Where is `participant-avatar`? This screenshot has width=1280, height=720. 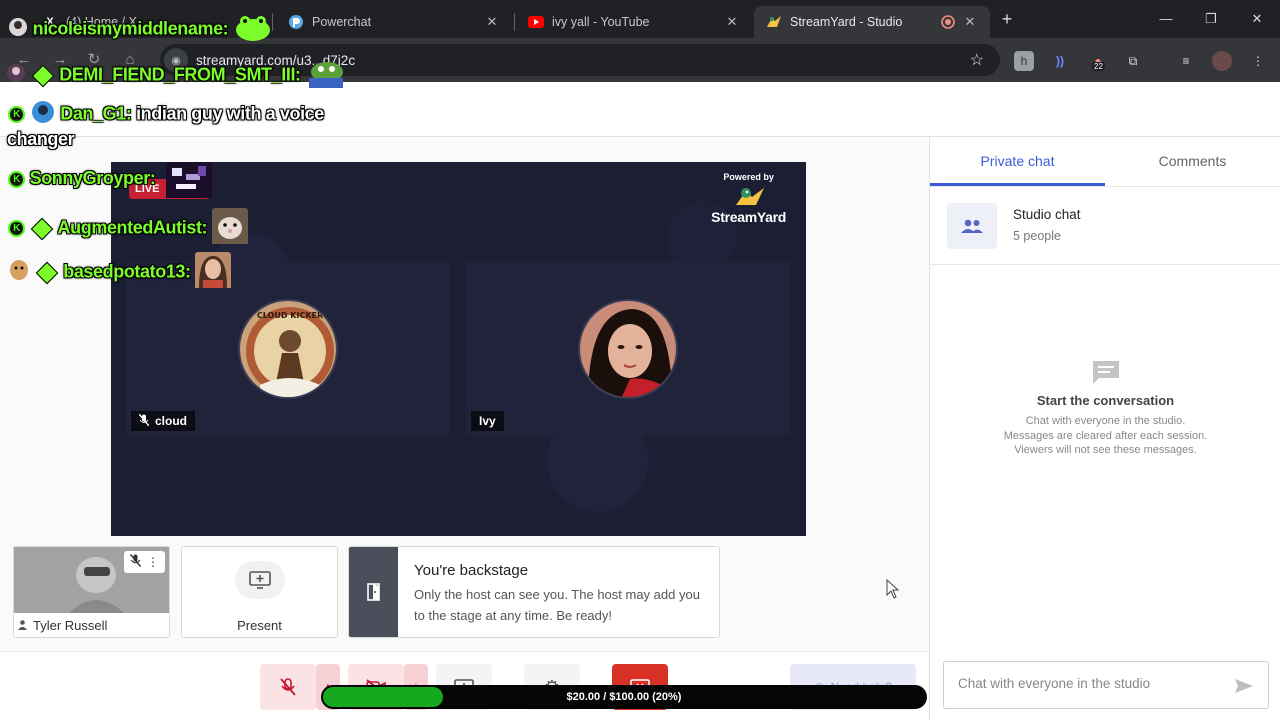
participant-avatar is located at coordinates (628, 349).